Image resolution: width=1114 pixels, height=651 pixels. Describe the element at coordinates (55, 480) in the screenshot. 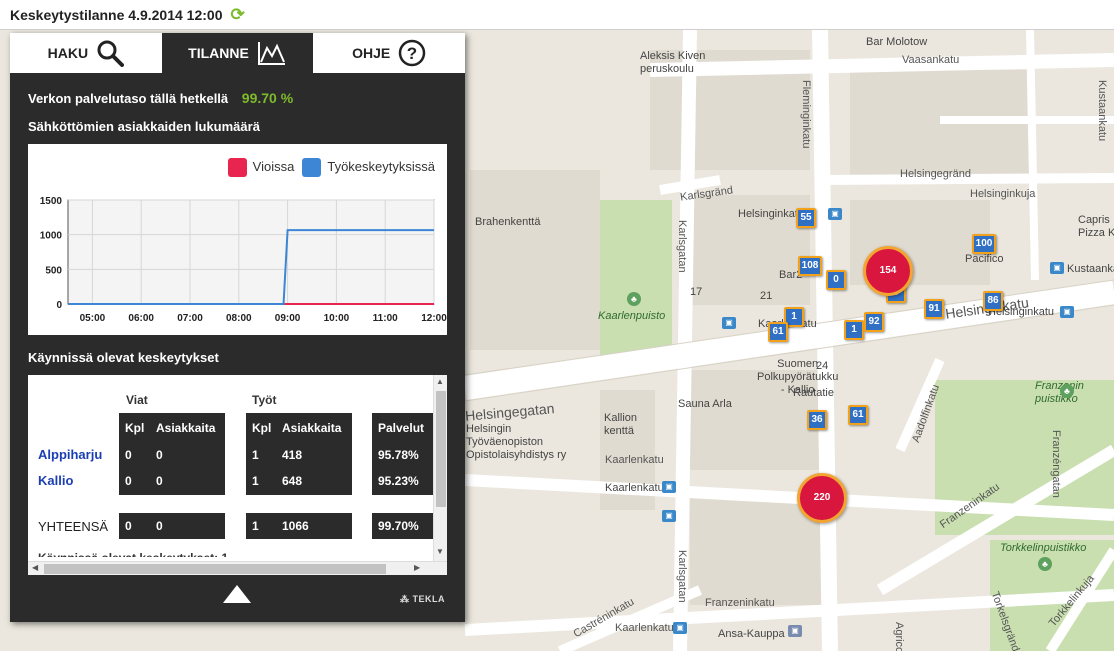

I see `area-link-kallio: Kallio` at that location.